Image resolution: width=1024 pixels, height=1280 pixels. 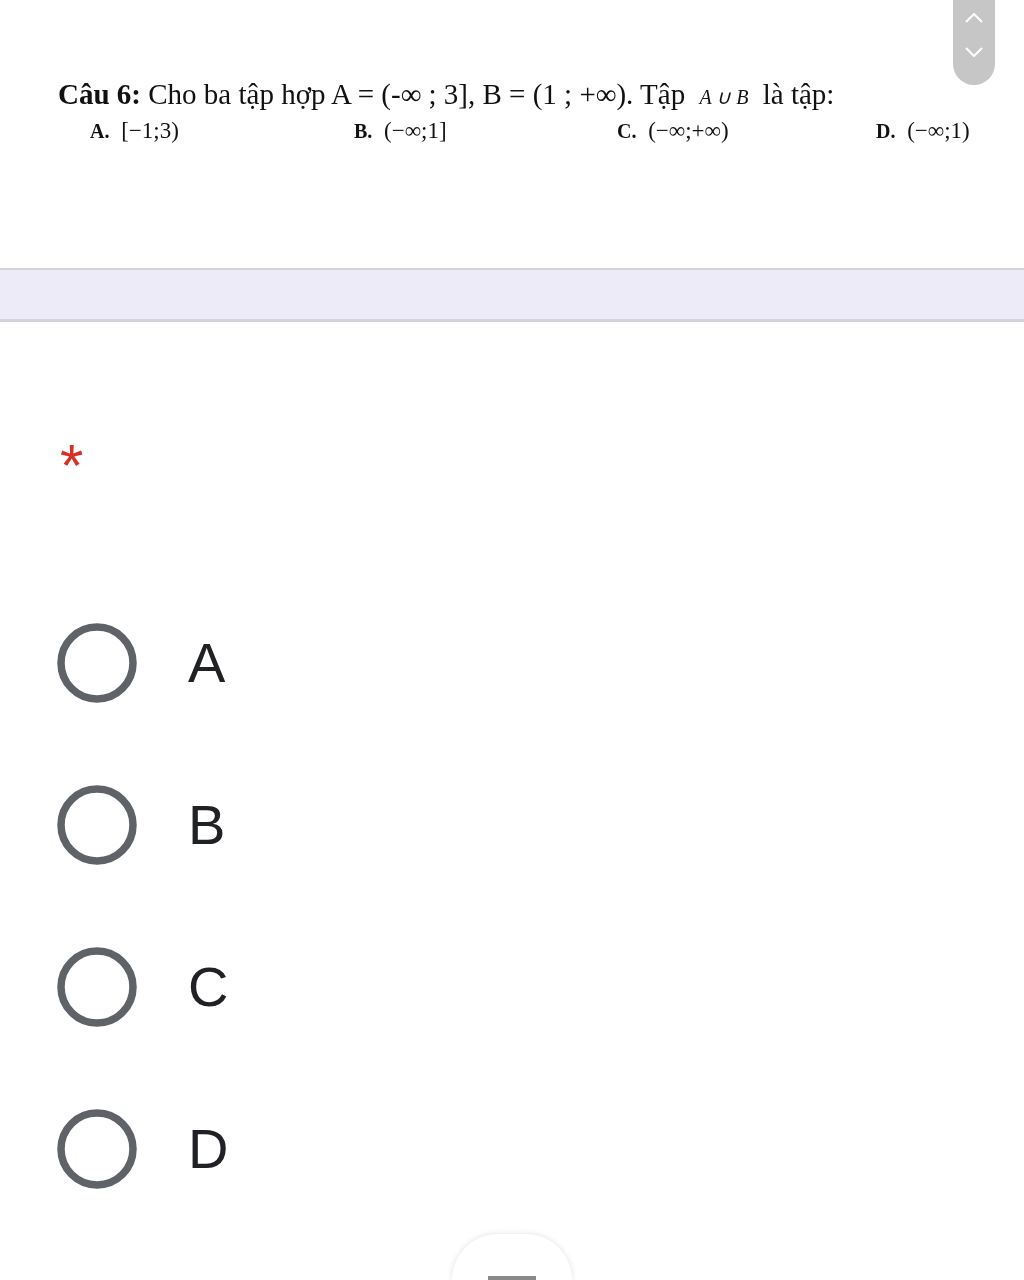 I want to click on bar-icon, so click(x=512, y=1278).